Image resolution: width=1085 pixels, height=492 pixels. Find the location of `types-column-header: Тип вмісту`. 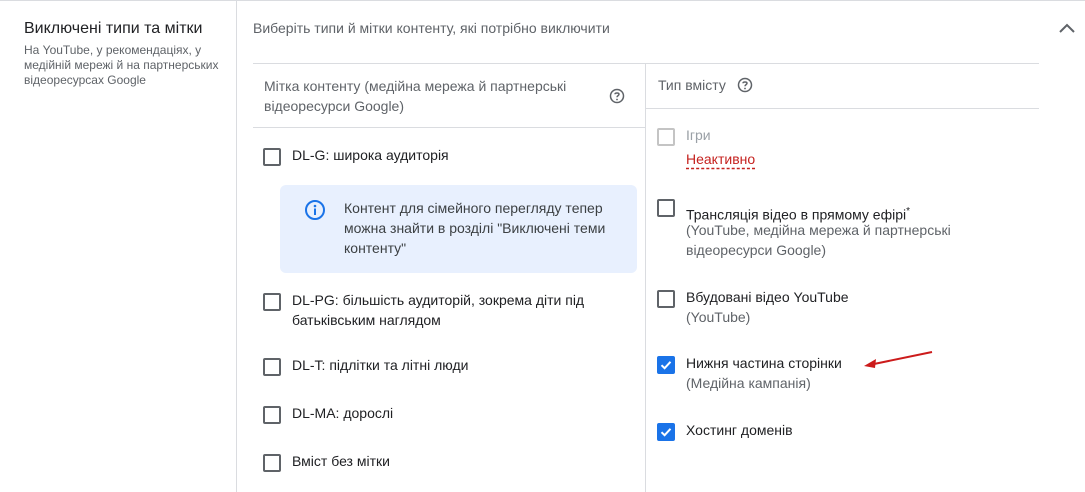

types-column-header: Тип вмісту is located at coordinates (692, 85).